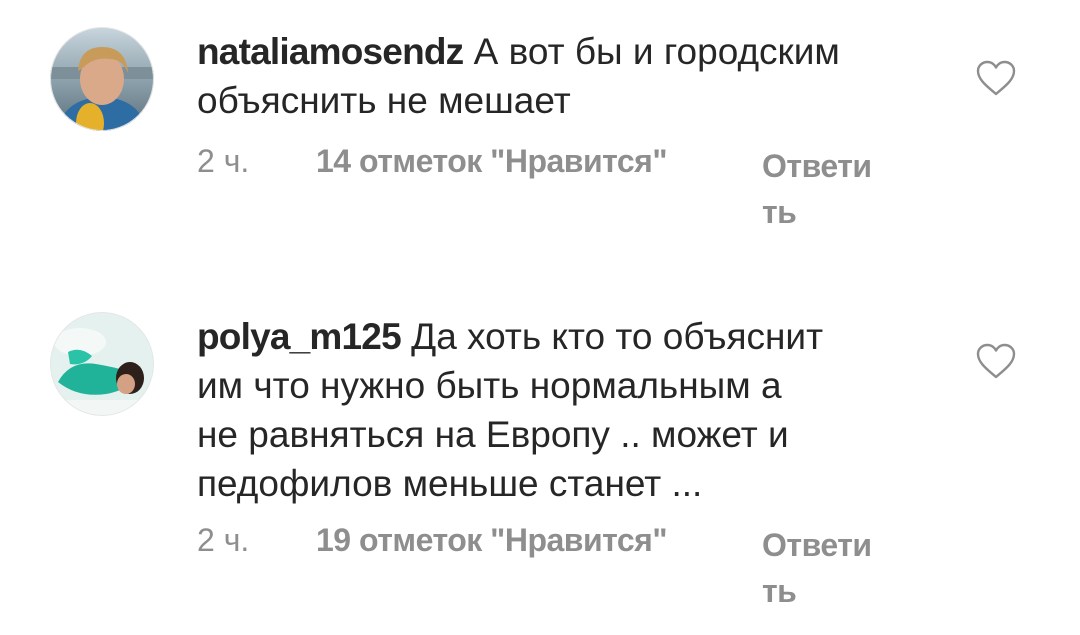 The image size is (1080, 635). I want to click on likes-count-link: 19 отметок "Нравится", so click(492, 540).